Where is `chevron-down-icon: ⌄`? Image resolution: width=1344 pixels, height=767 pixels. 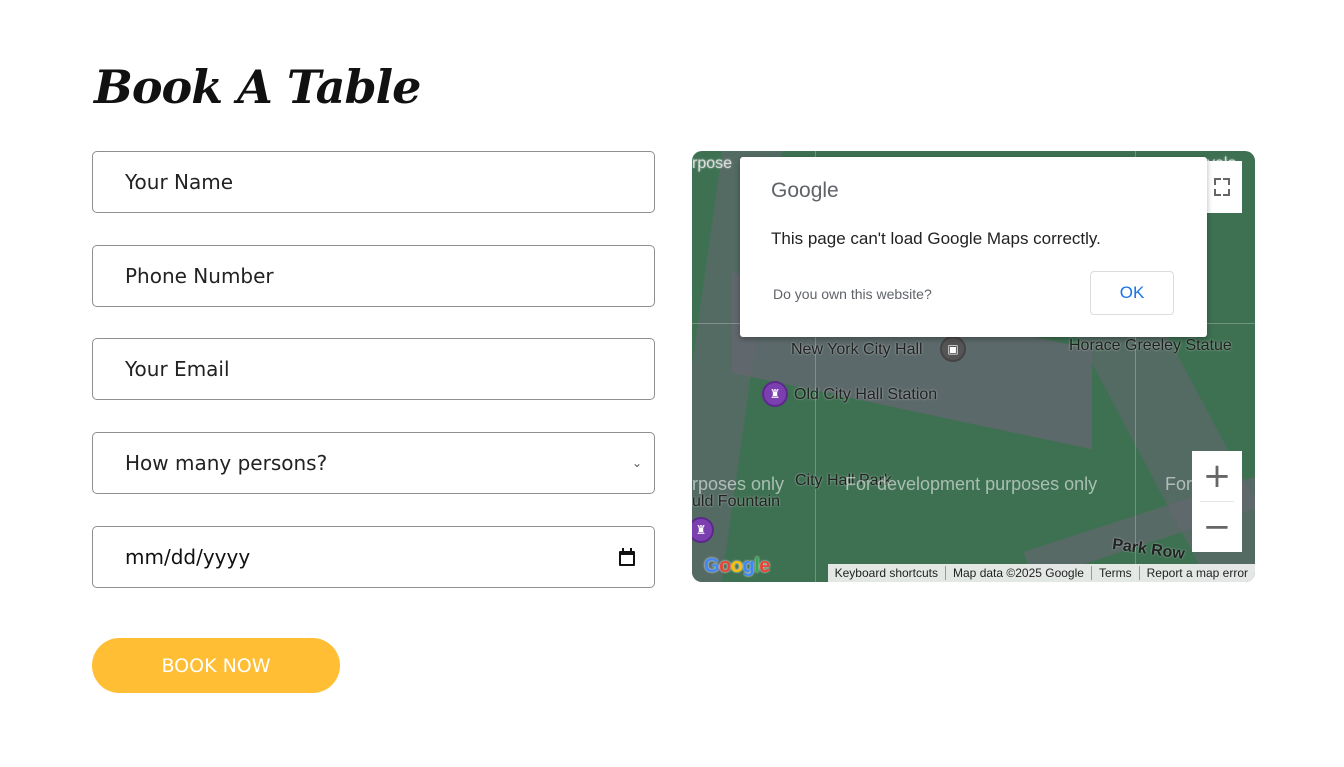 chevron-down-icon: ⌄ is located at coordinates (636, 463).